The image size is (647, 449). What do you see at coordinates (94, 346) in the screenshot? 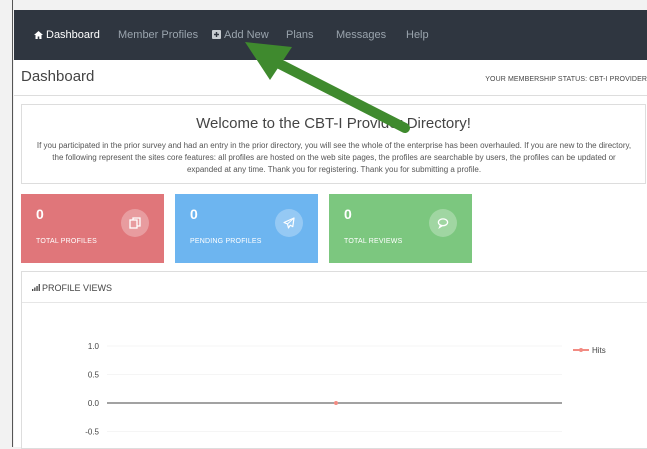
I see `y-tick-label: 1.0` at bounding box center [94, 346].